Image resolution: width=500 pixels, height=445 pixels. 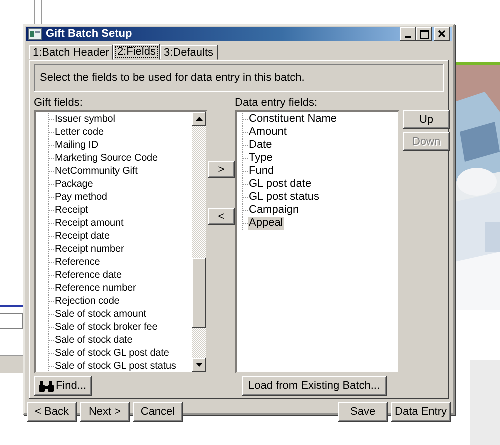 I want to click on list-item: Rejection code, so click(x=87, y=301).